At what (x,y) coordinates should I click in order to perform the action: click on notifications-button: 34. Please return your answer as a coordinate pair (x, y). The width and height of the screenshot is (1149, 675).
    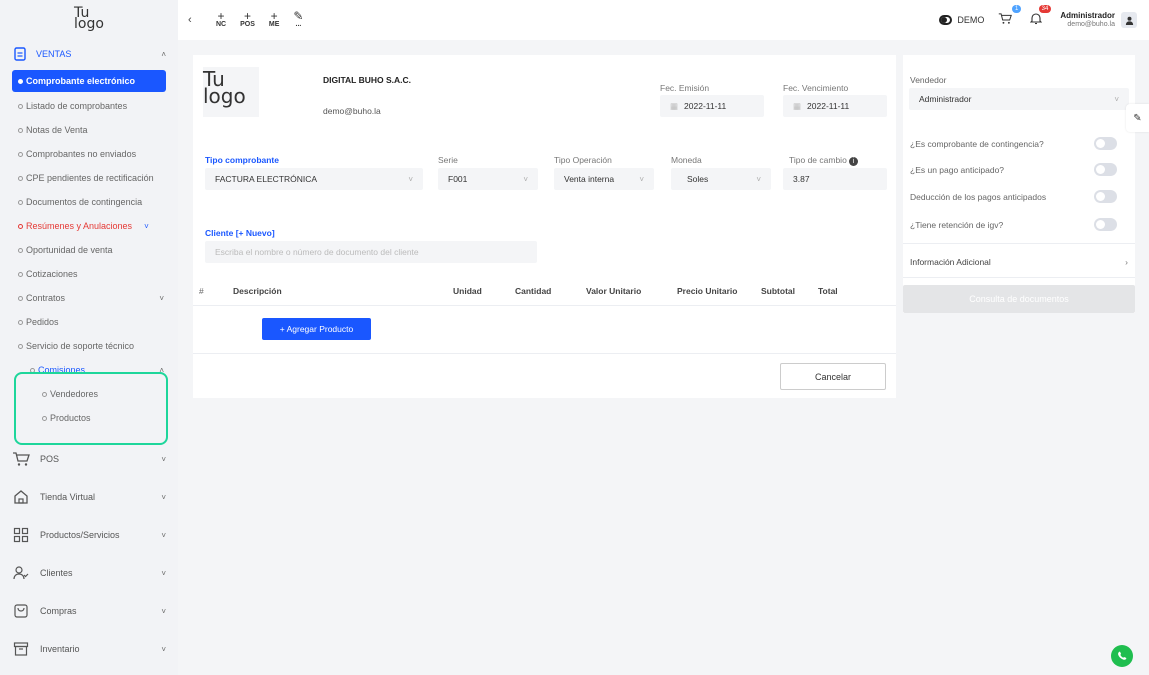
    Looking at the image, I should click on (1041, 16).